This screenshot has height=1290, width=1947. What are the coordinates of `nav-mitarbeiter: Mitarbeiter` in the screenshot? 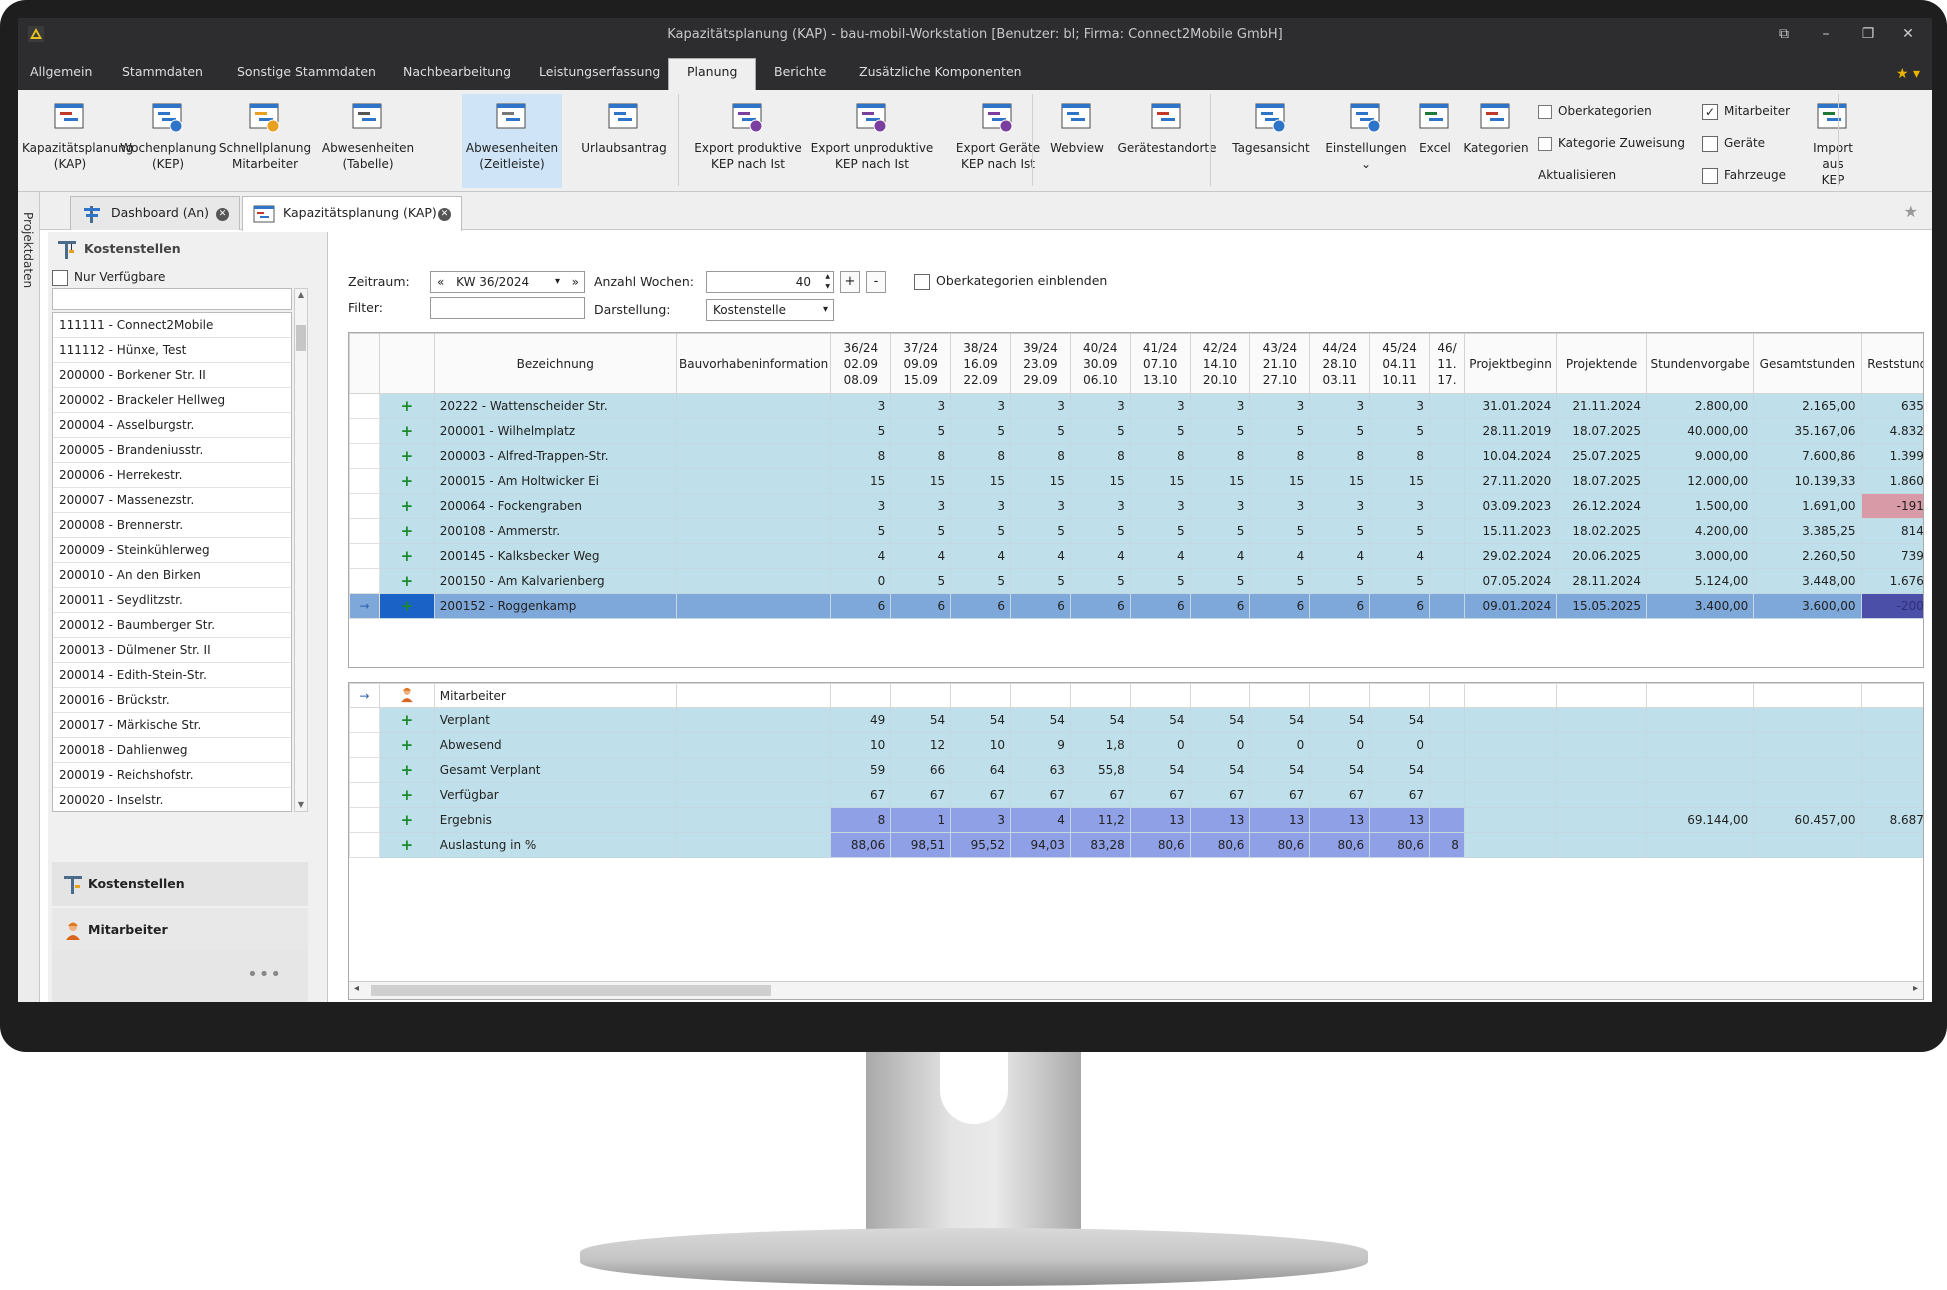 It's located at (180, 930).